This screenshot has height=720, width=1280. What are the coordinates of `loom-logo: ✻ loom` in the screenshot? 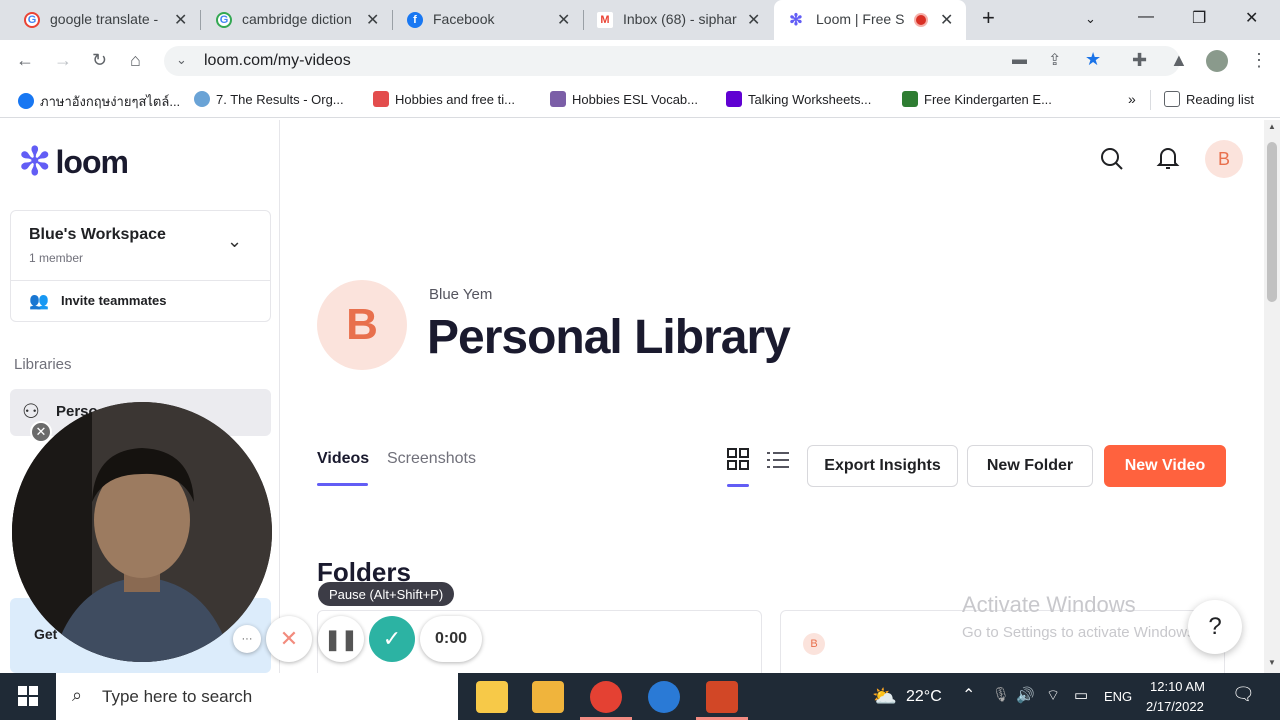 It's located at (73, 162).